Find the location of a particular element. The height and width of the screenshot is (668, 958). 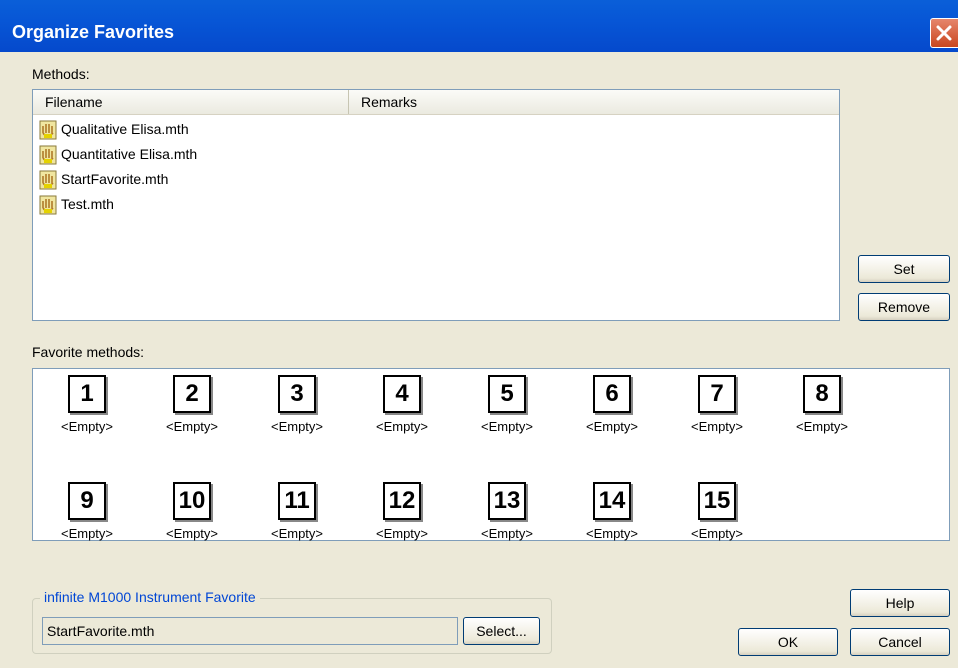

favorite-slot-number: 11 is located at coordinates (297, 501).